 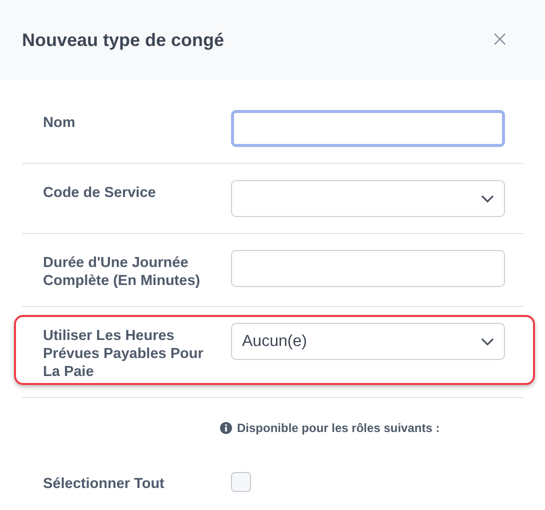 What do you see at coordinates (100, 193) in the screenshot?
I see `field-label: Code de Service` at bounding box center [100, 193].